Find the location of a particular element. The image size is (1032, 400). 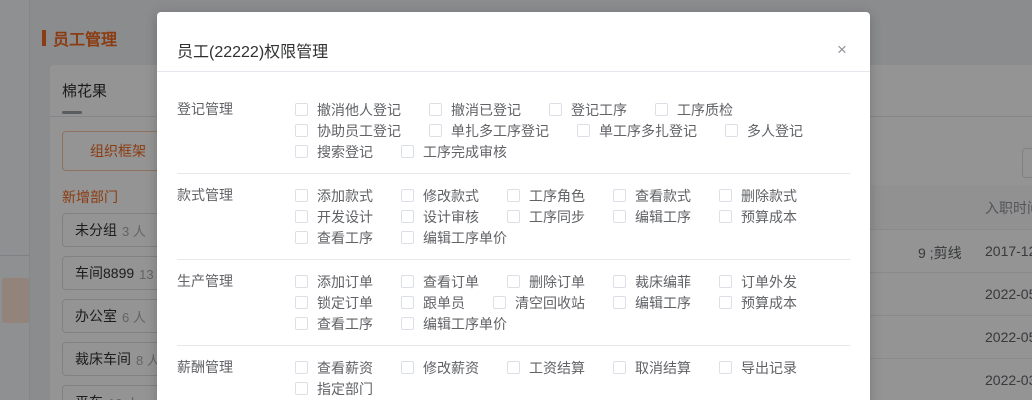

permission-checkbox-item: 撤消已登记 is located at coordinates (475, 110).